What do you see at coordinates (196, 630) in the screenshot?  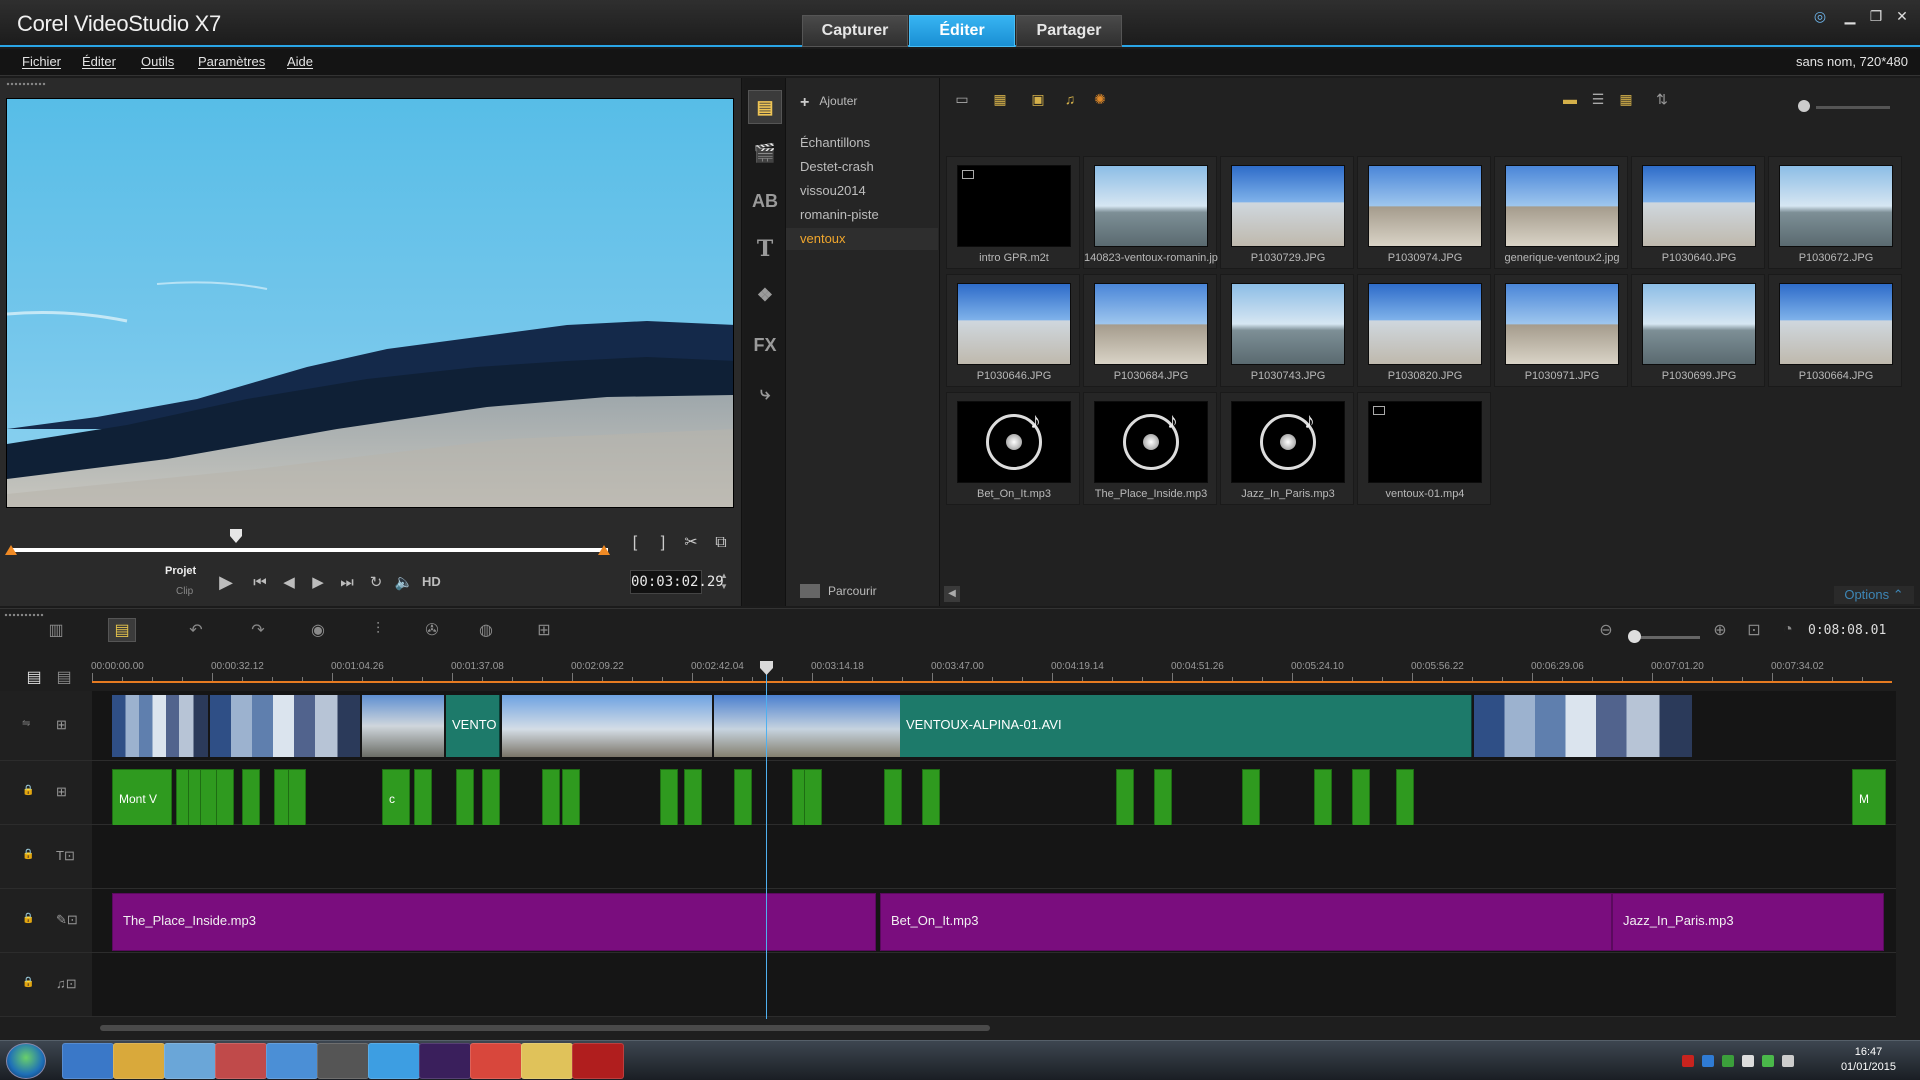 I see `undo-icon: ↶` at bounding box center [196, 630].